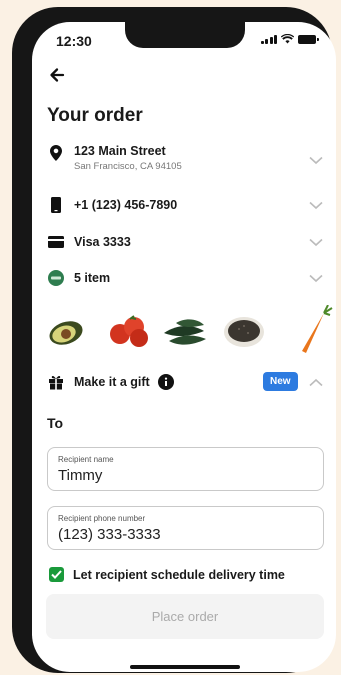 Image resolution: width=341 pixels, height=675 pixels. What do you see at coordinates (56, 205) in the screenshot?
I see `mobile-phone-icon` at bounding box center [56, 205].